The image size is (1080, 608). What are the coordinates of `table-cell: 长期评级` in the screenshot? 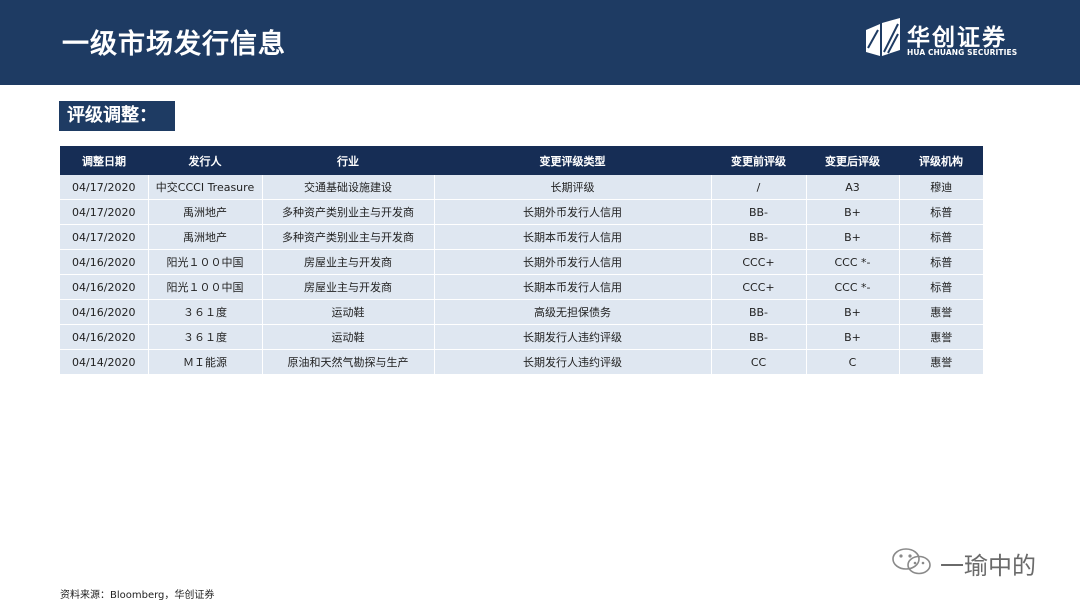 It's located at (573, 187).